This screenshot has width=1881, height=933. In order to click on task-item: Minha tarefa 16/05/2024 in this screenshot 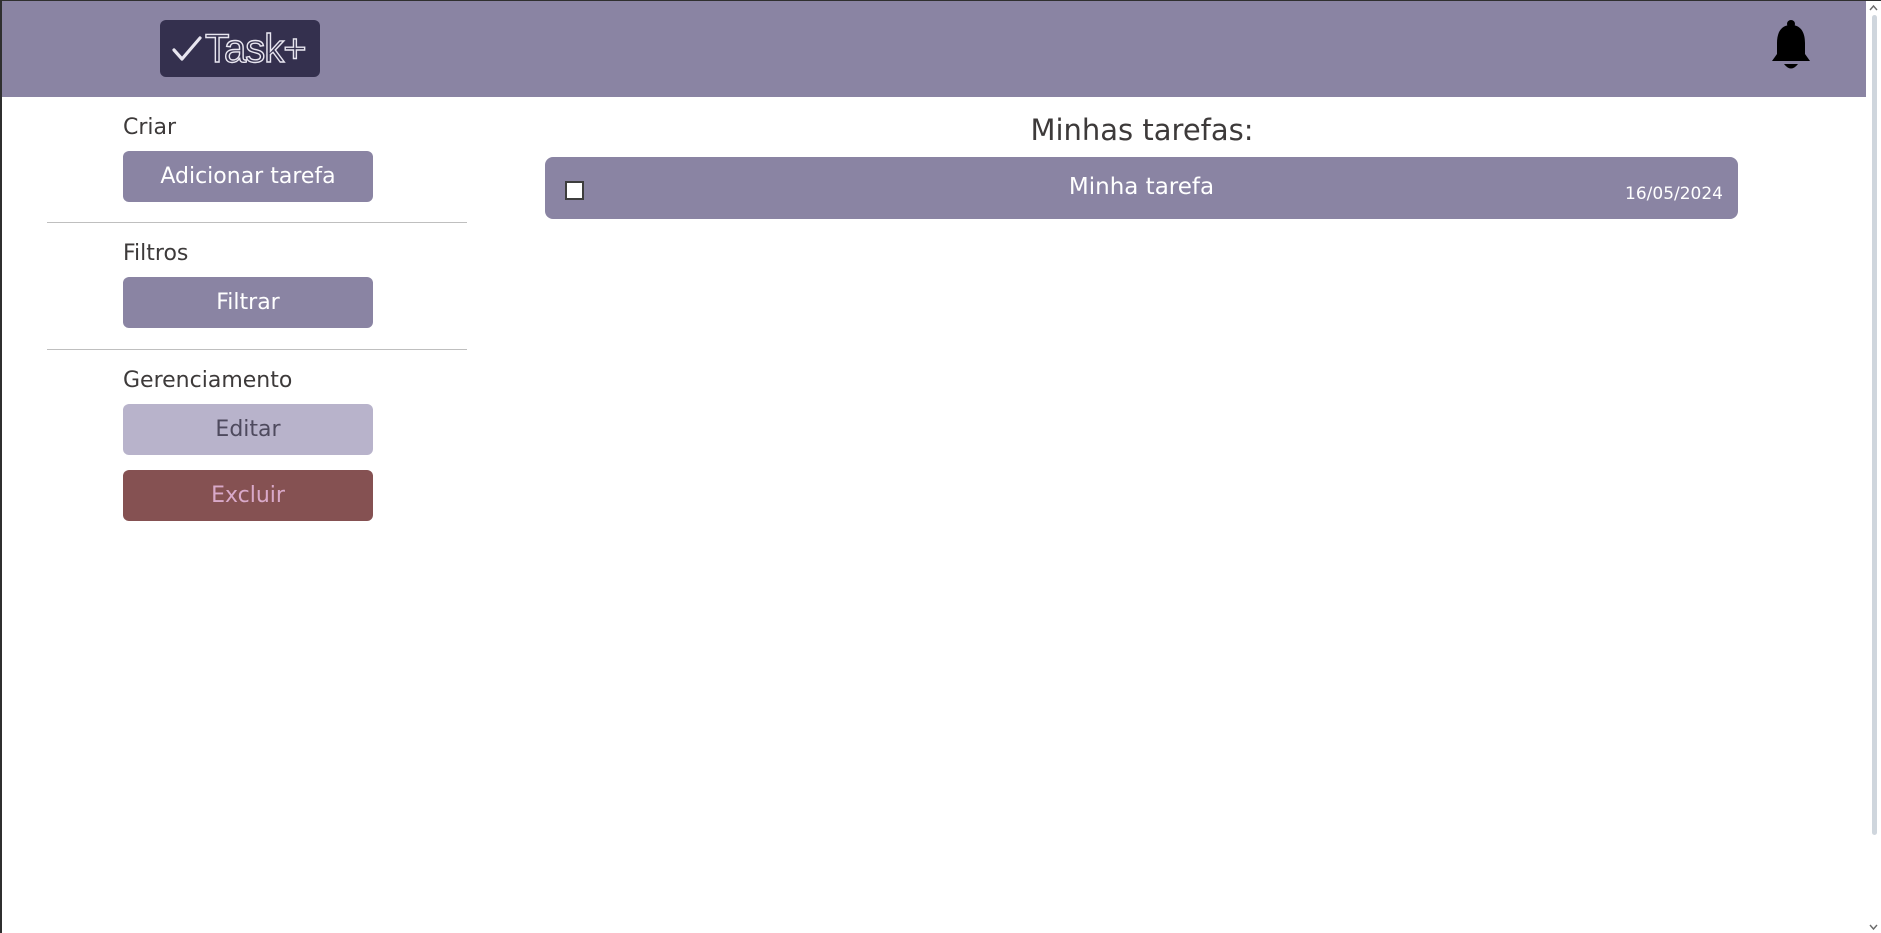, I will do `click(1141, 188)`.